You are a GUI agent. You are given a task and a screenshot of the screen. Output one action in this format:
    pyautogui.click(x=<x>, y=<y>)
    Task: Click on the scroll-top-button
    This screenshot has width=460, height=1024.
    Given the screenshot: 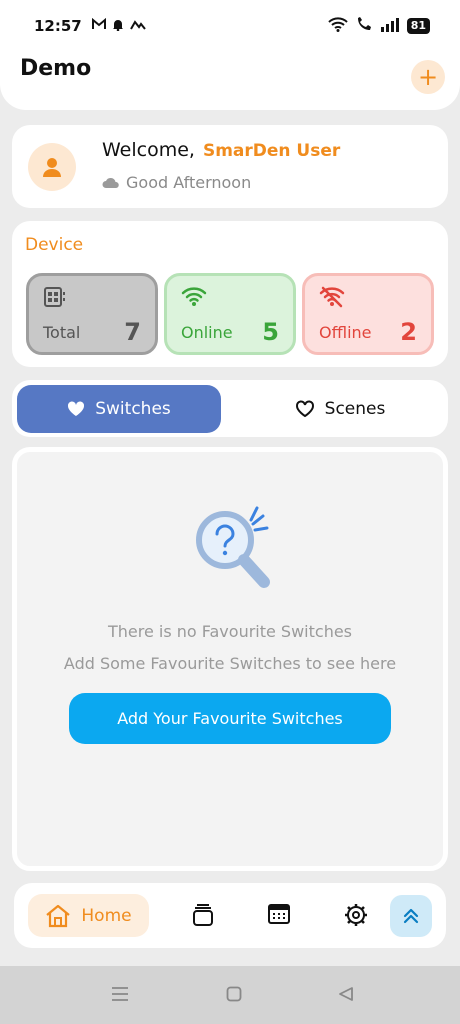 What is the action you would take?
    pyautogui.click(x=411, y=916)
    